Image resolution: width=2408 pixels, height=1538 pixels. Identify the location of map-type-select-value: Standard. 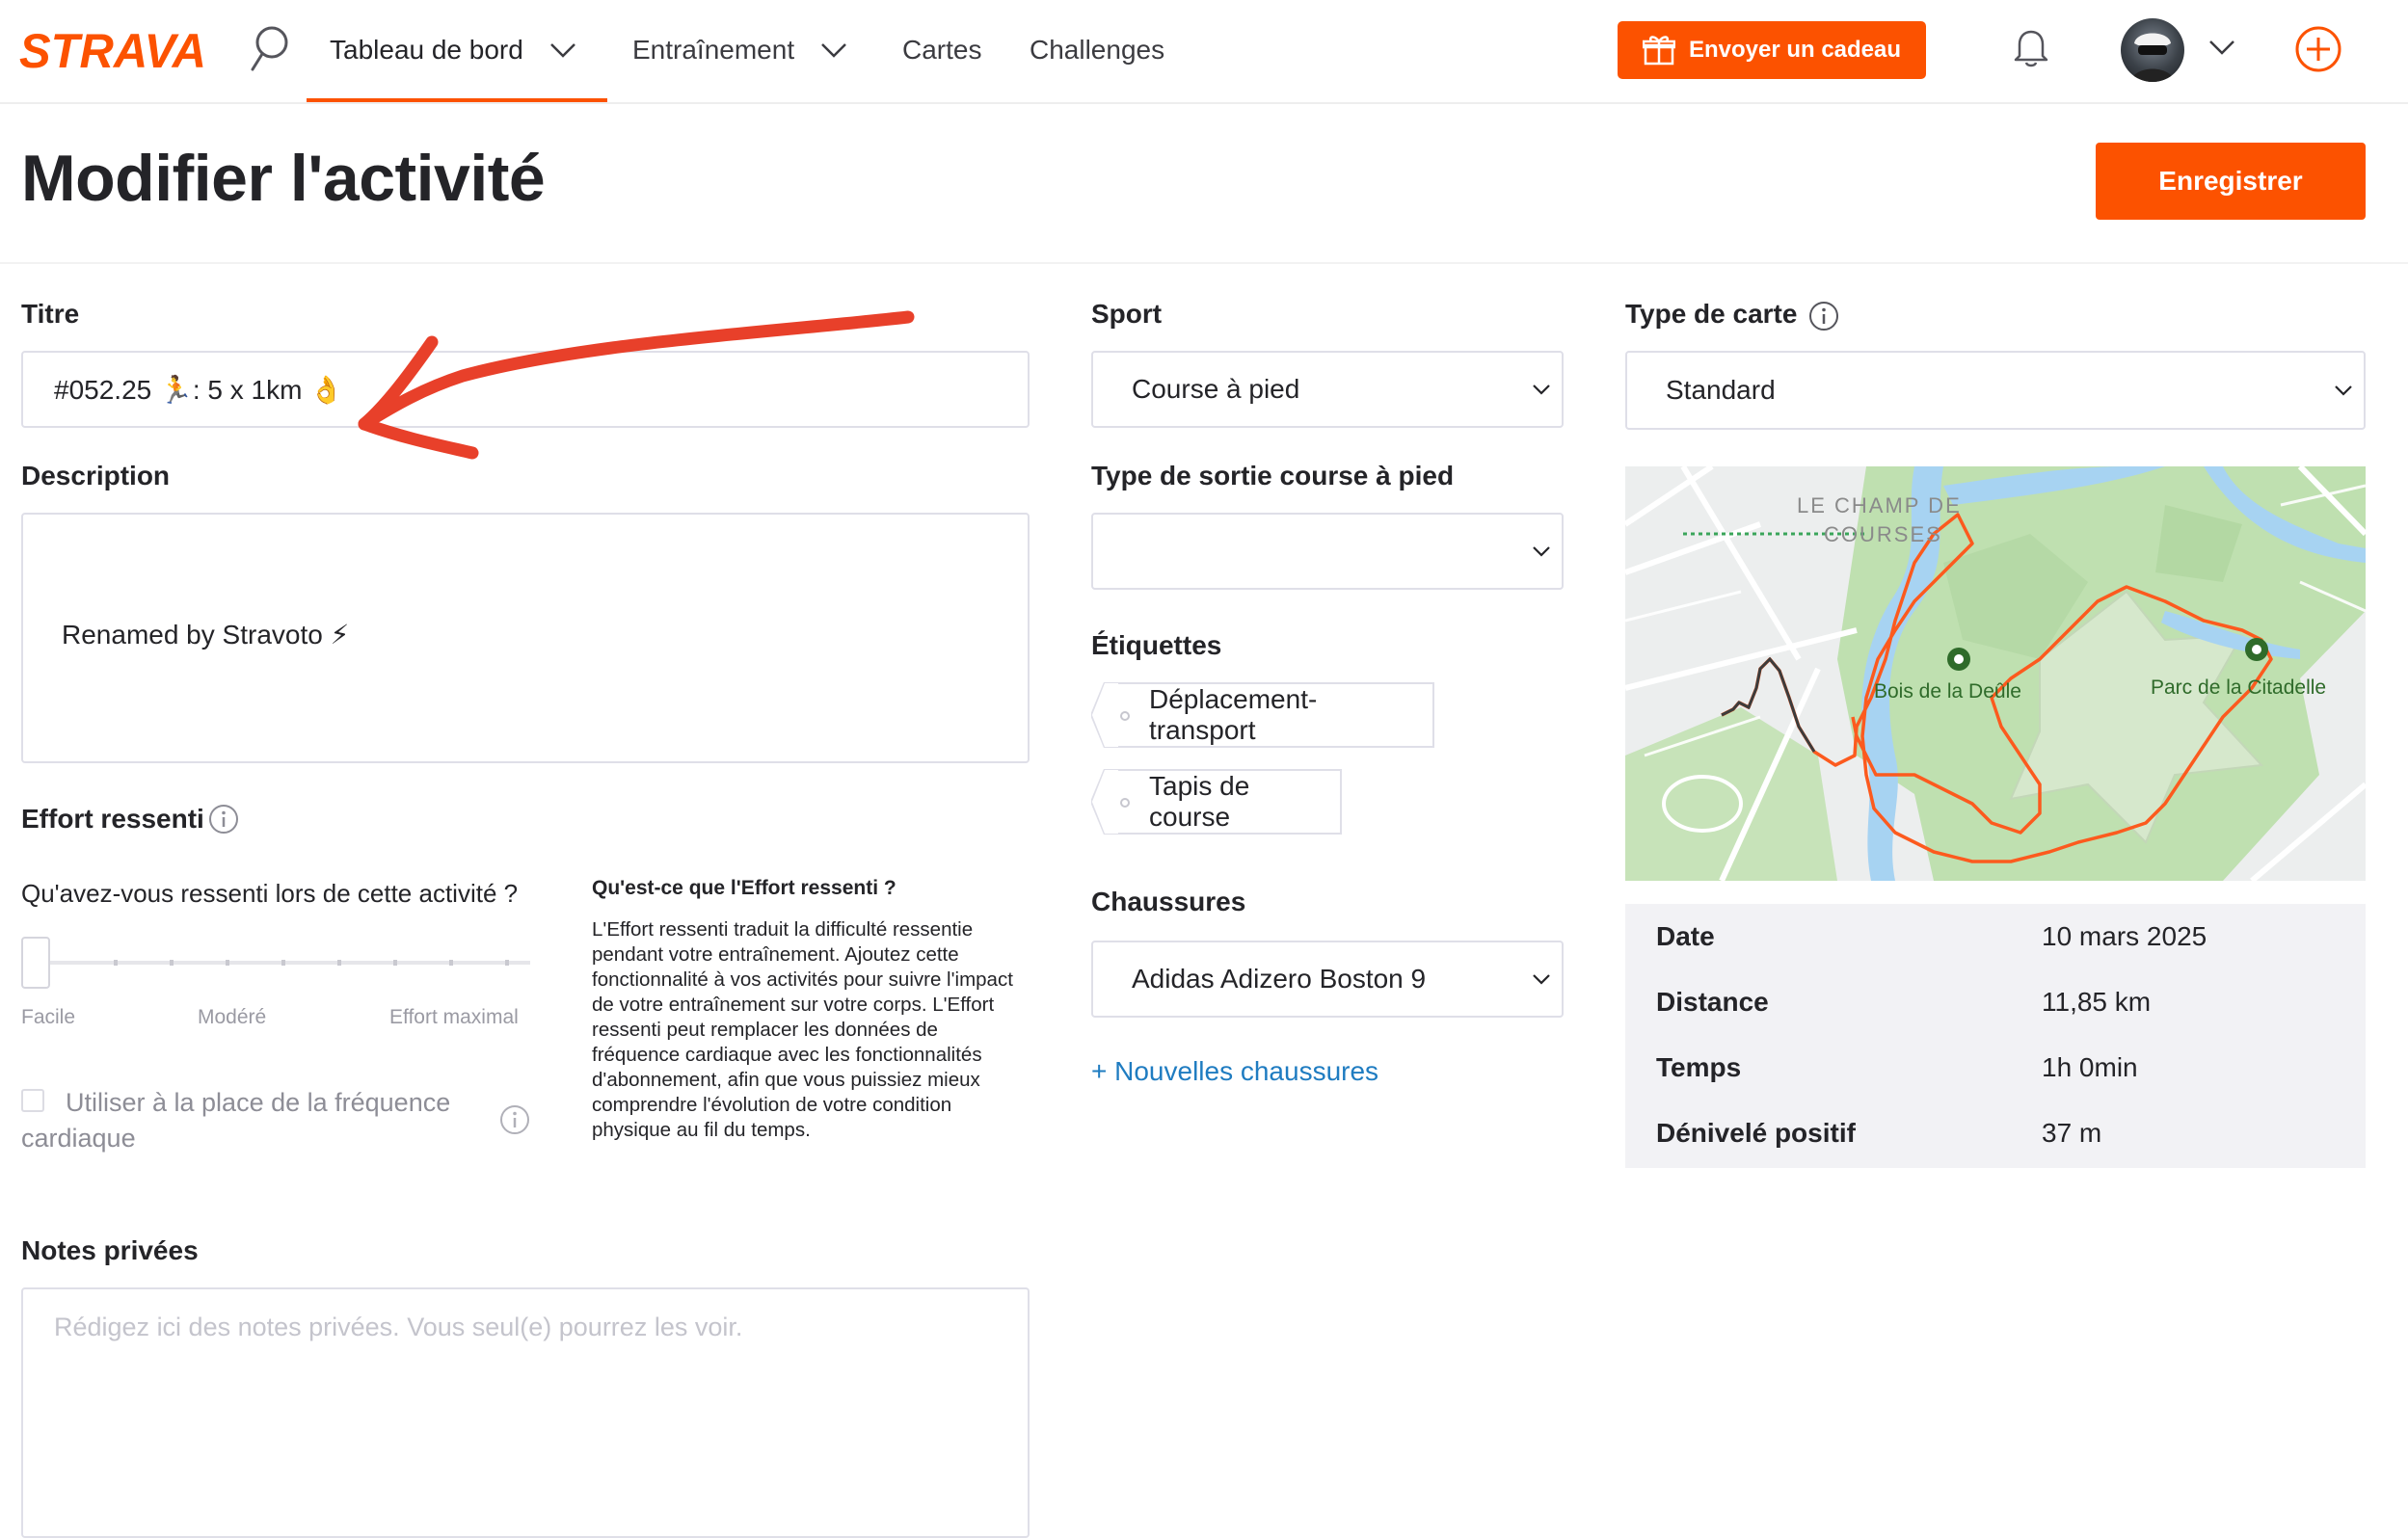
(1721, 390).